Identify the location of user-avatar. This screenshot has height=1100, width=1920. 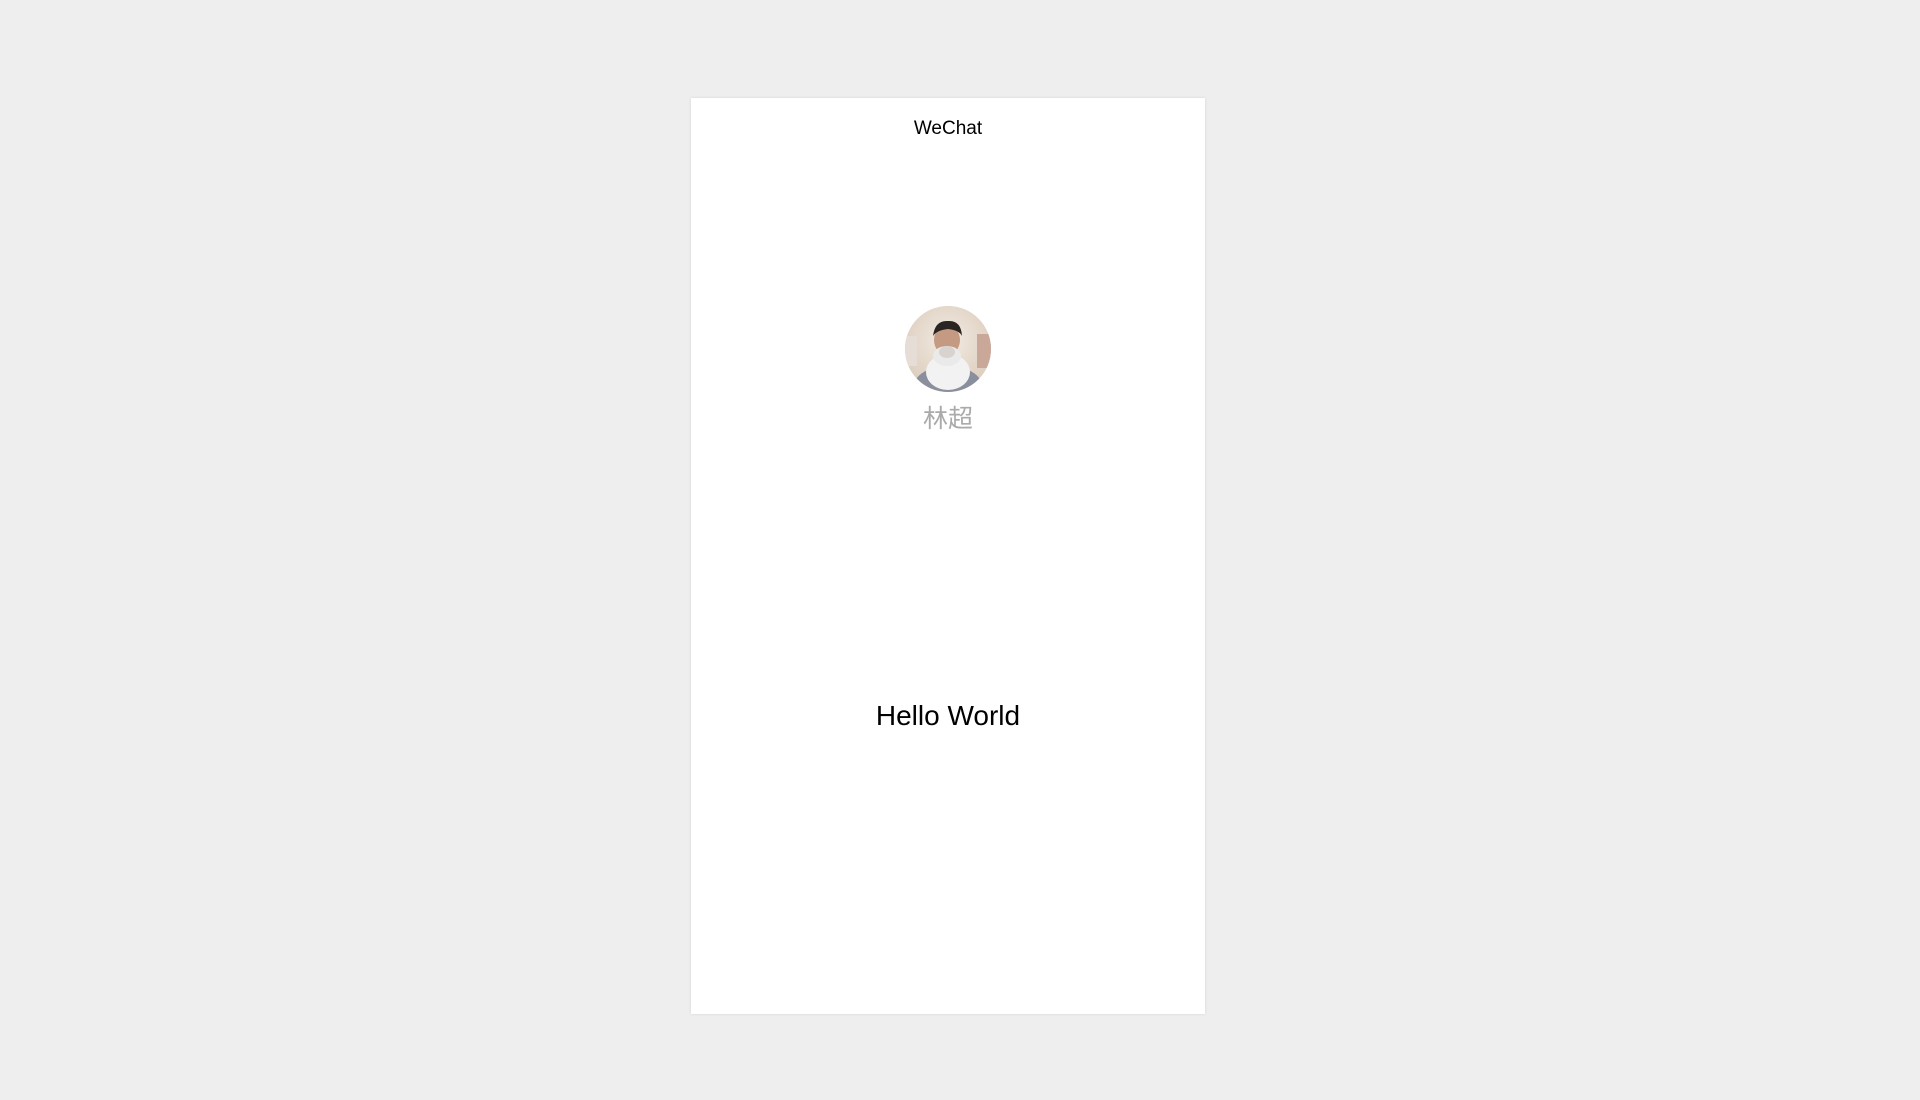
(948, 349).